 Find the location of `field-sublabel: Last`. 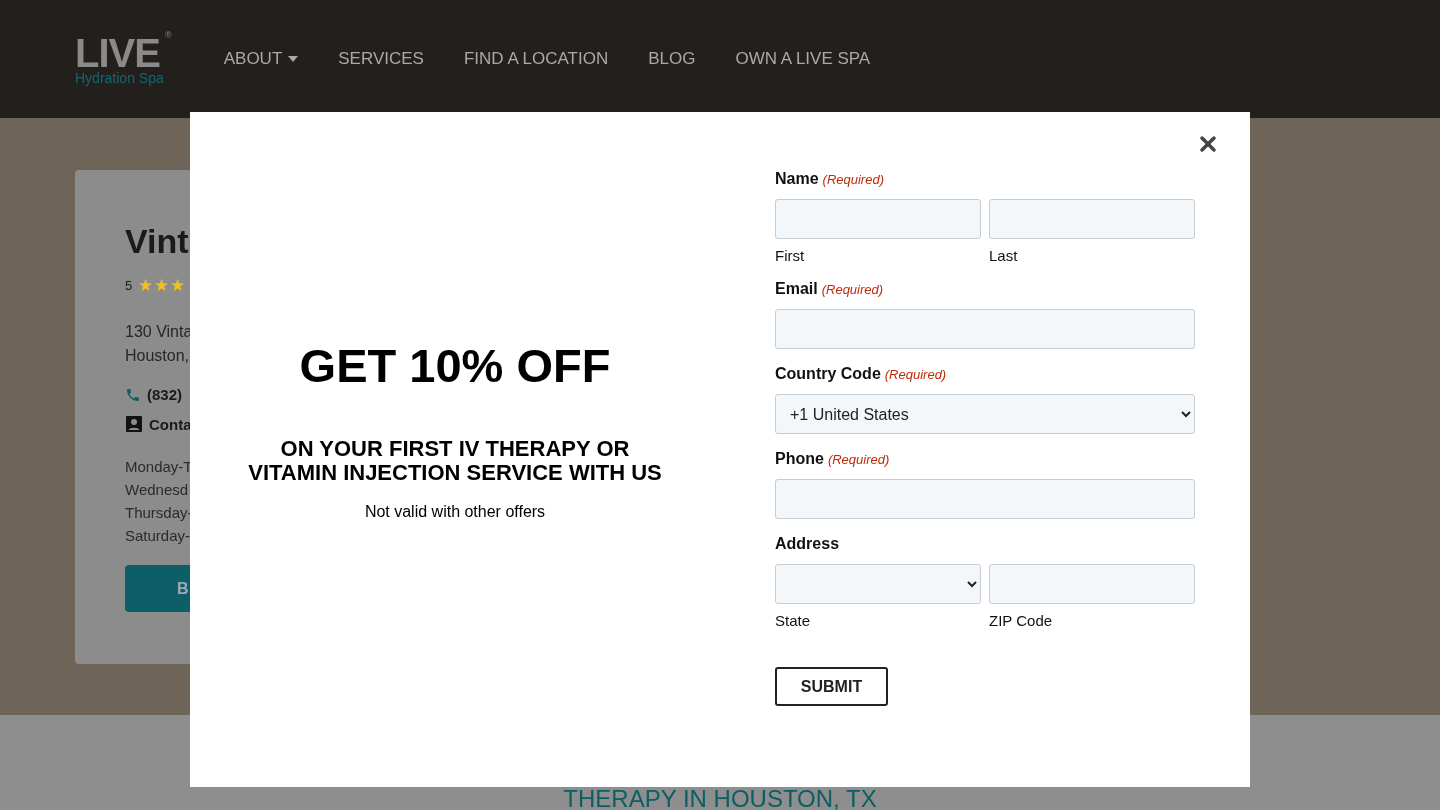

field-sublabel: Last is located at coordinates (1004, 255).